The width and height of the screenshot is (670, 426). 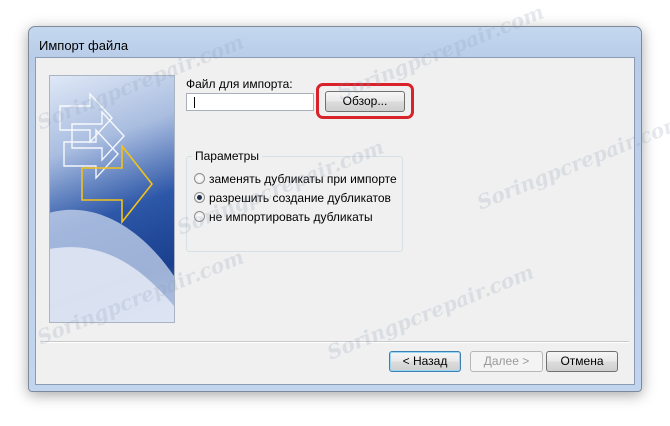 I want to click on dialog-title: Импорт файла, so click(x=84, y=45).